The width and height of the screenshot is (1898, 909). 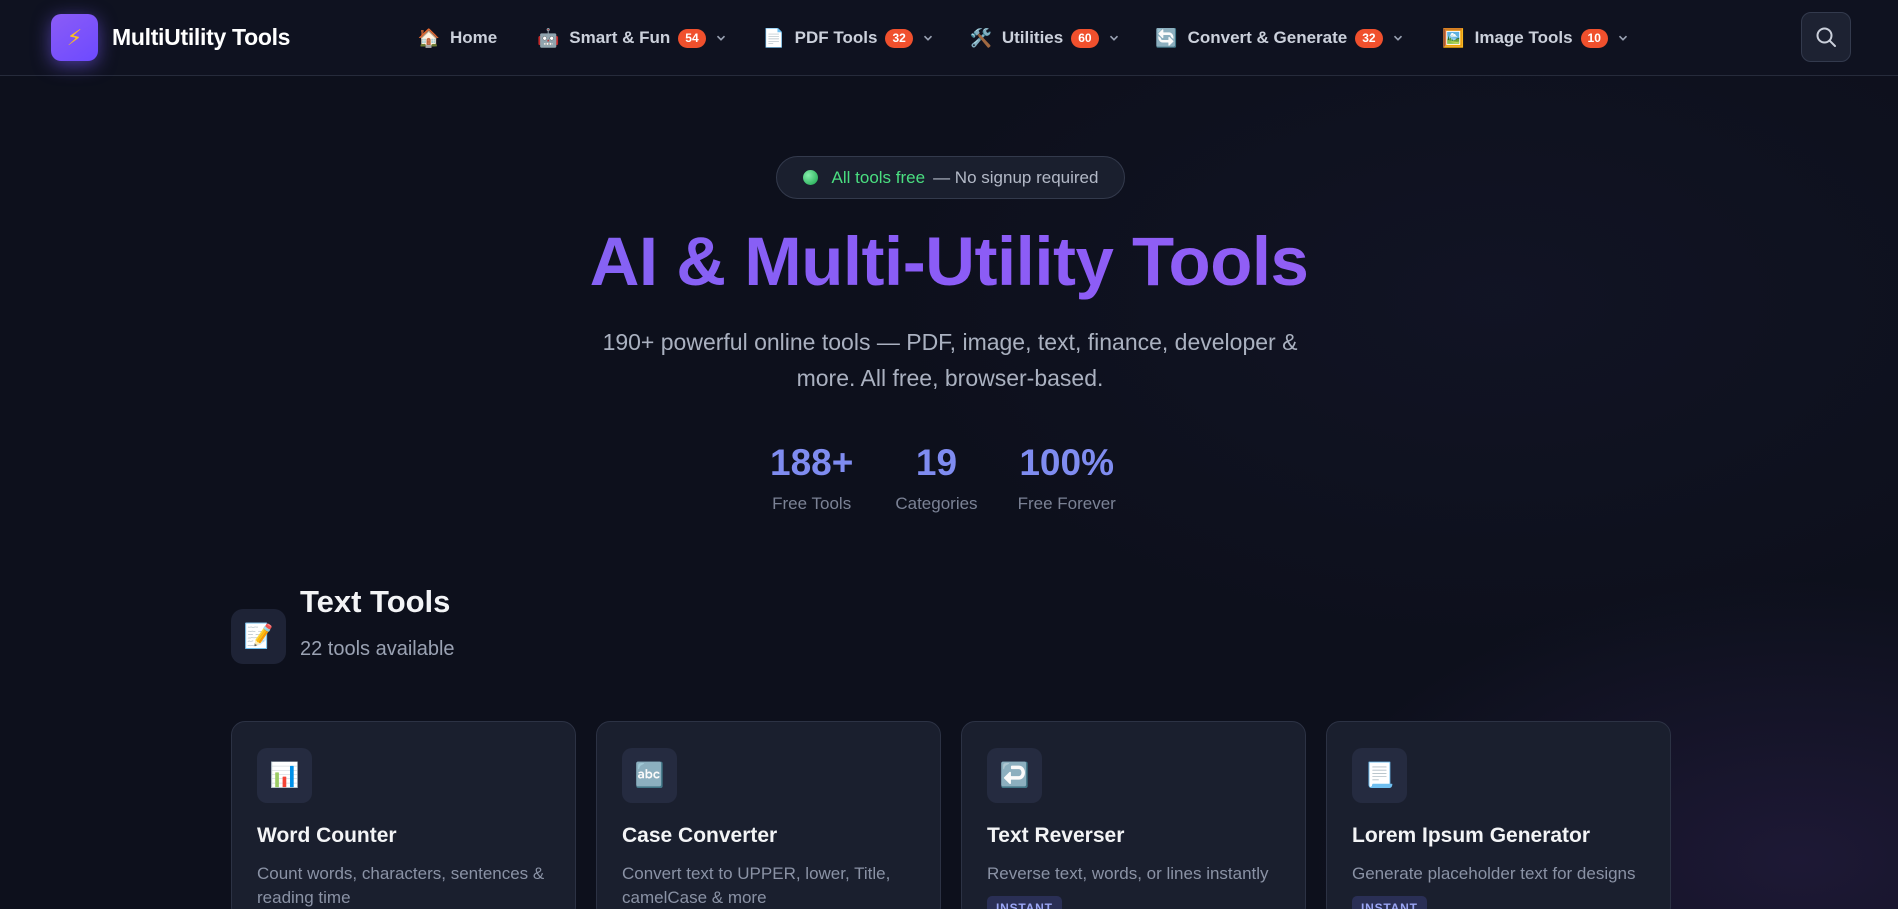 What do you see at coordinates (1453, 37) in the screenshot?
I see `picture-icon: 🖼️` at bounding box center [1453, 37].